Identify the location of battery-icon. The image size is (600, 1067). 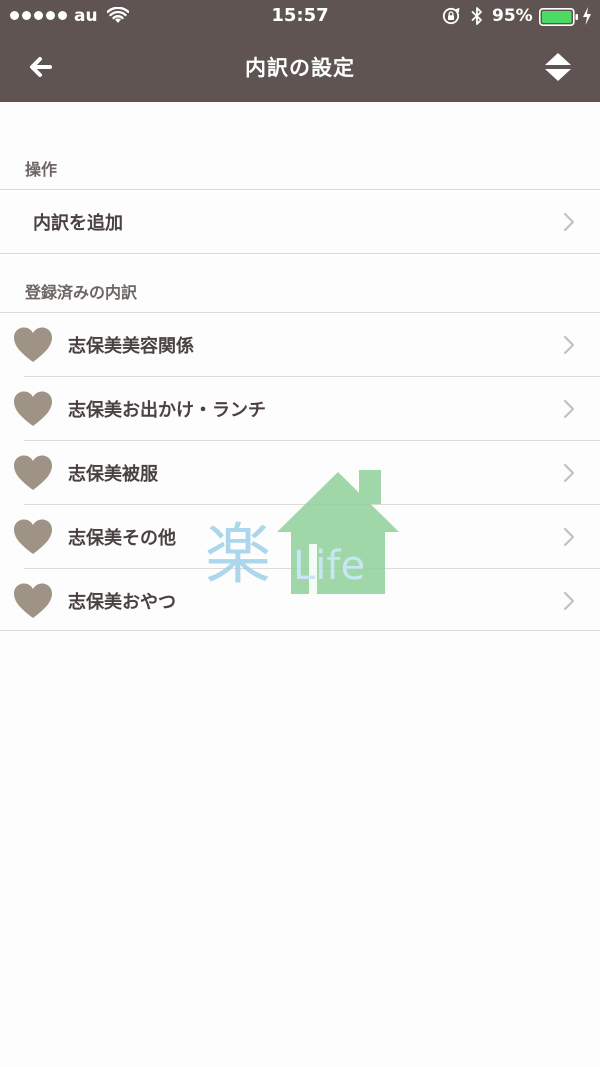
(558, 17).